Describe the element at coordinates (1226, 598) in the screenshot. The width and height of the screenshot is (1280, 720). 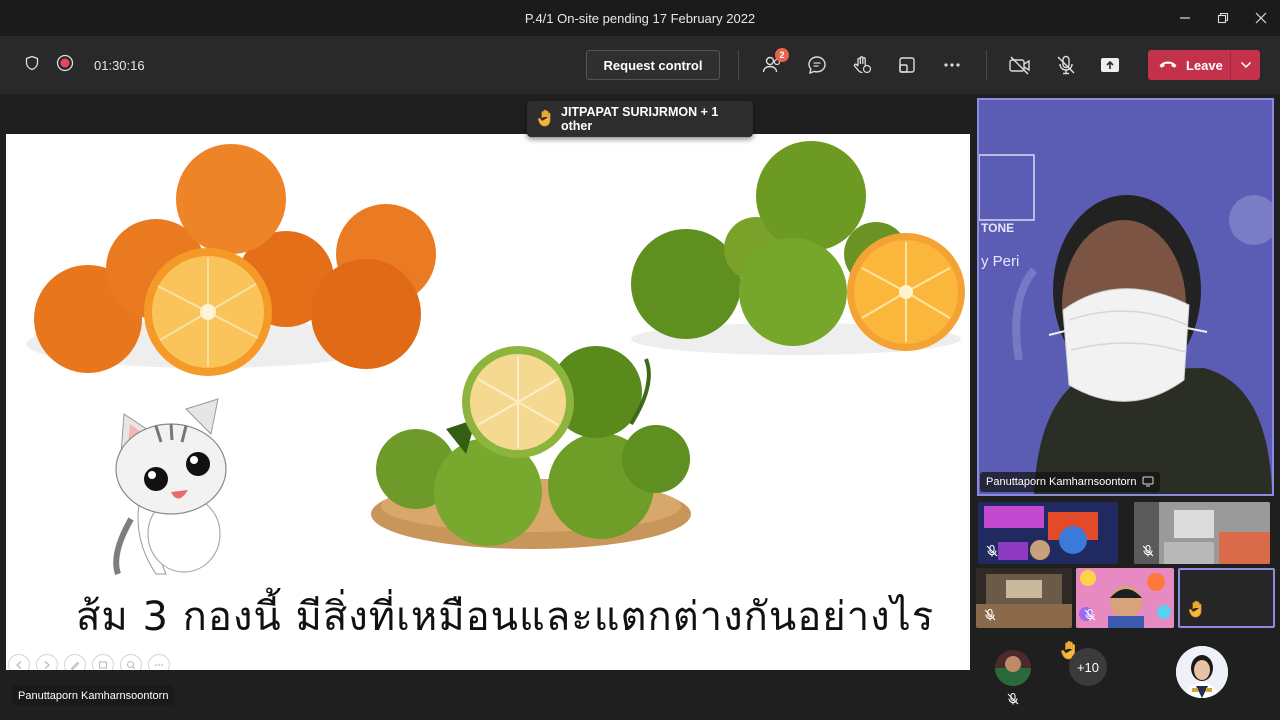
I see `participant-thumbnail-hand-raised` at that location.